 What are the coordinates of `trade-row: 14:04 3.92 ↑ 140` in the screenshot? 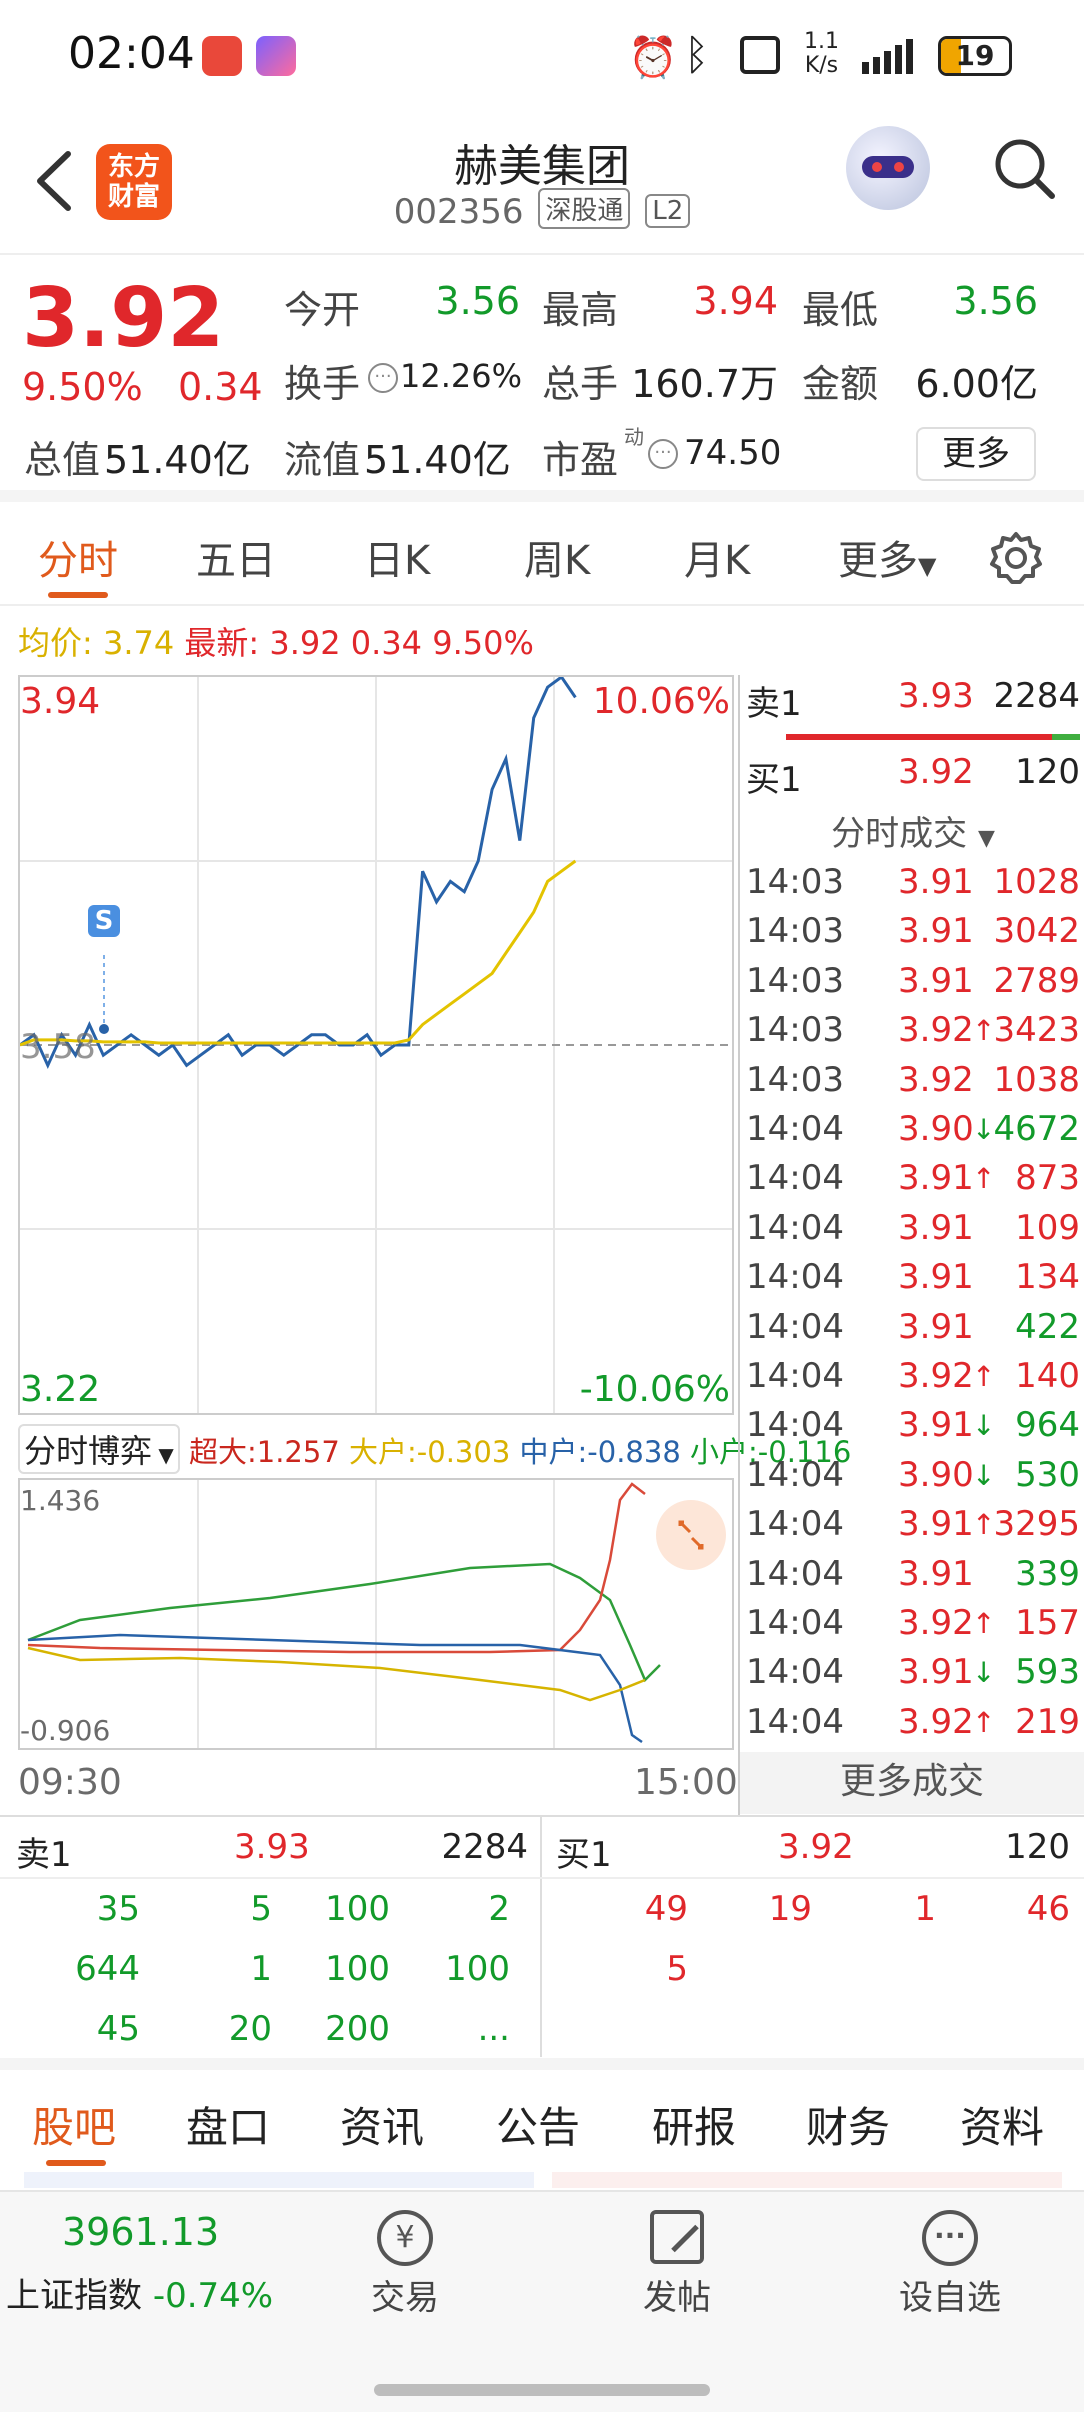 It's located at (913, 1380).